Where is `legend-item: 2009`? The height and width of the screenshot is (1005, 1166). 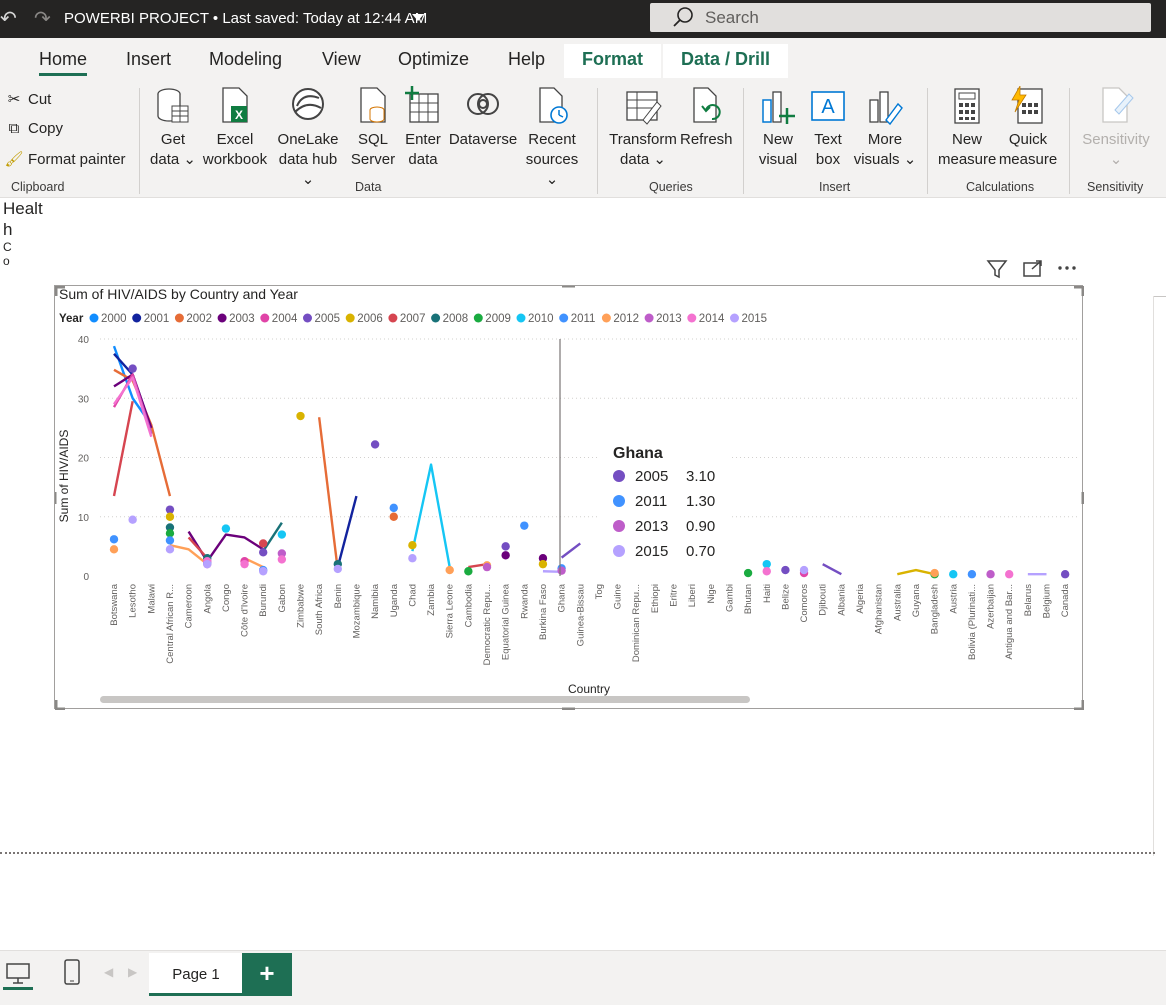
legend-item: 2009 is located at coordinates (498, 319).